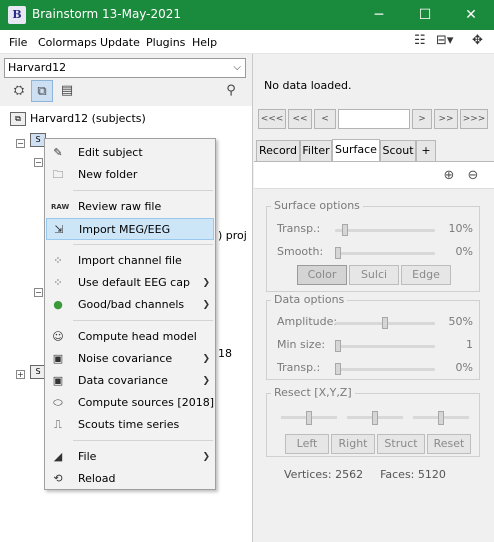 The width and height of the screenshot is (494, 542). Describe the element at coordinates (379, 15) in the screenshot. I see `minimize-button: ─` at that location.